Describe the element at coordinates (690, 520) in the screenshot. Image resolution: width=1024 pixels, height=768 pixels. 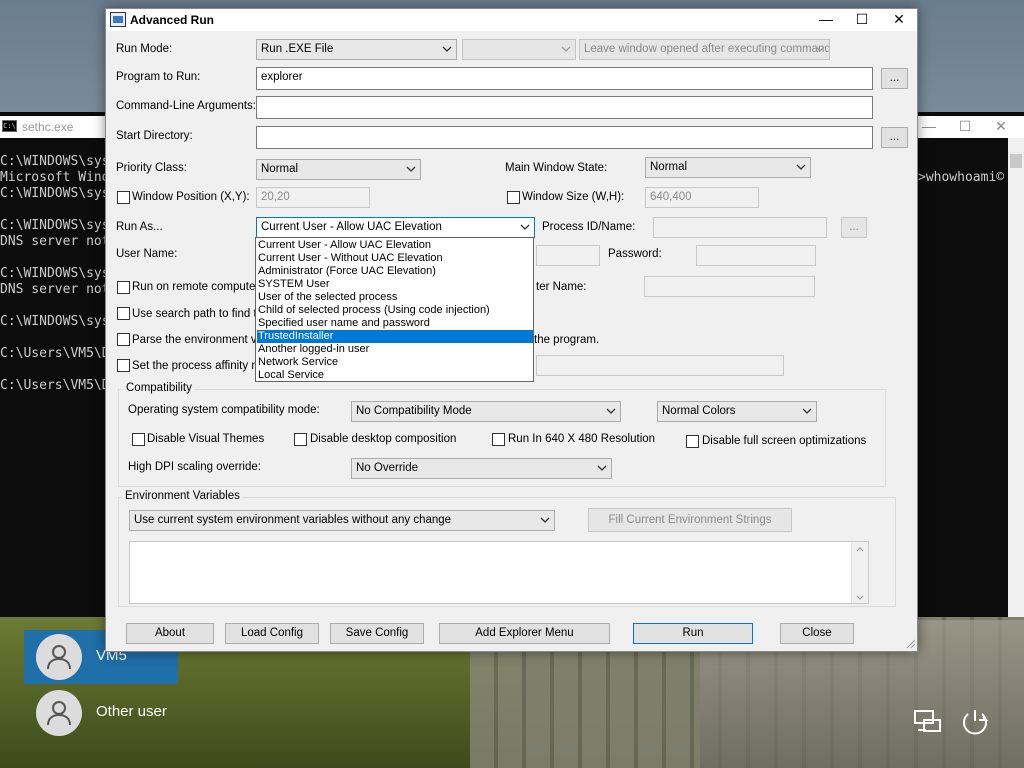
I see `fill-env-button: Fill Current Environment Strings` at that location.